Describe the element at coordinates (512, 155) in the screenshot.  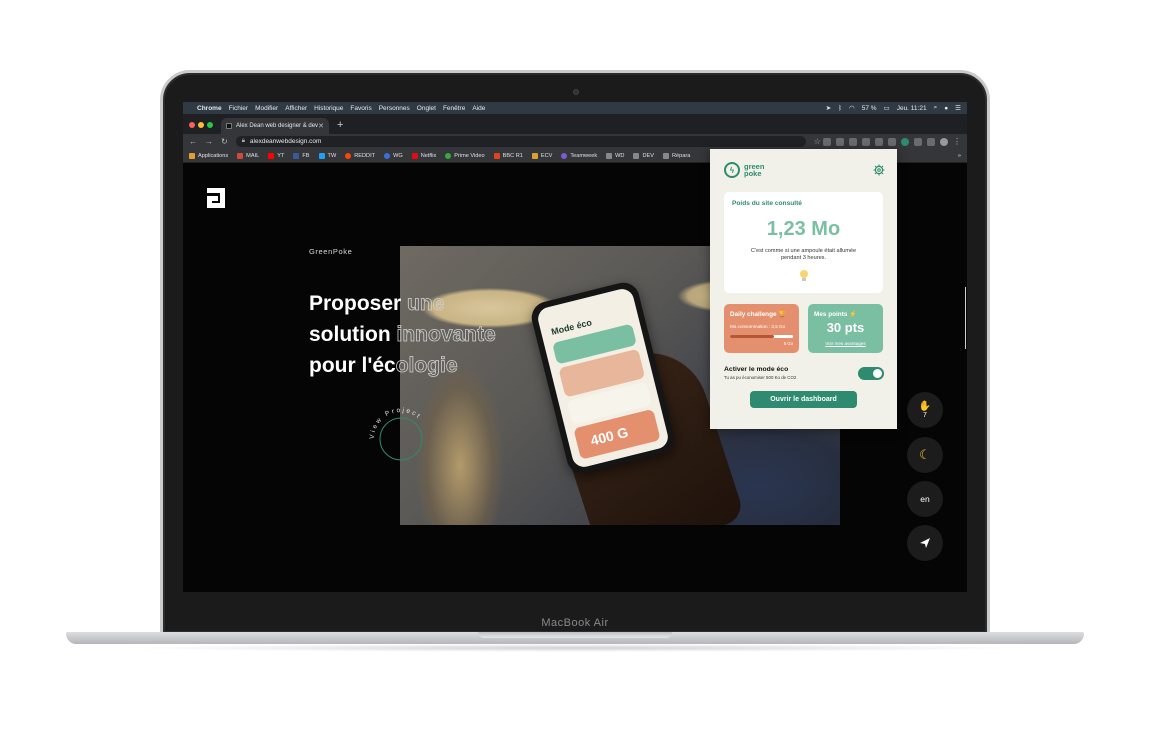
I see `bookmark-label: BBC R1` at that location.